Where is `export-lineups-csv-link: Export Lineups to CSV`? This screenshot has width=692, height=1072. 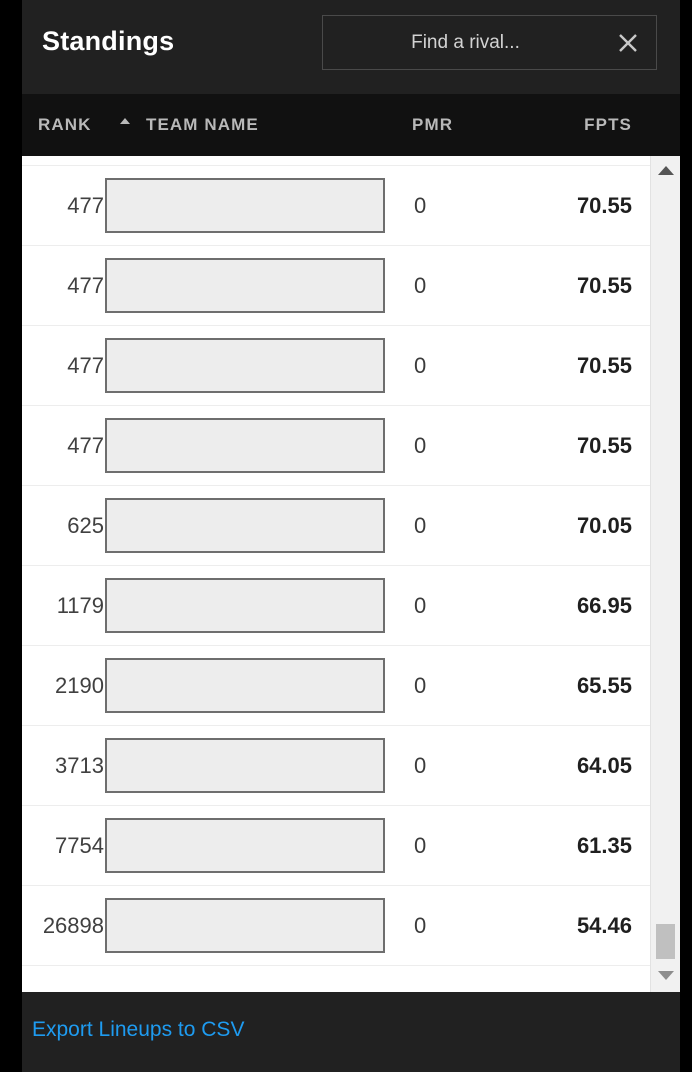 export-lineups-csv-link: Export Lineups to CSV is located at coordinates (138, 1030).